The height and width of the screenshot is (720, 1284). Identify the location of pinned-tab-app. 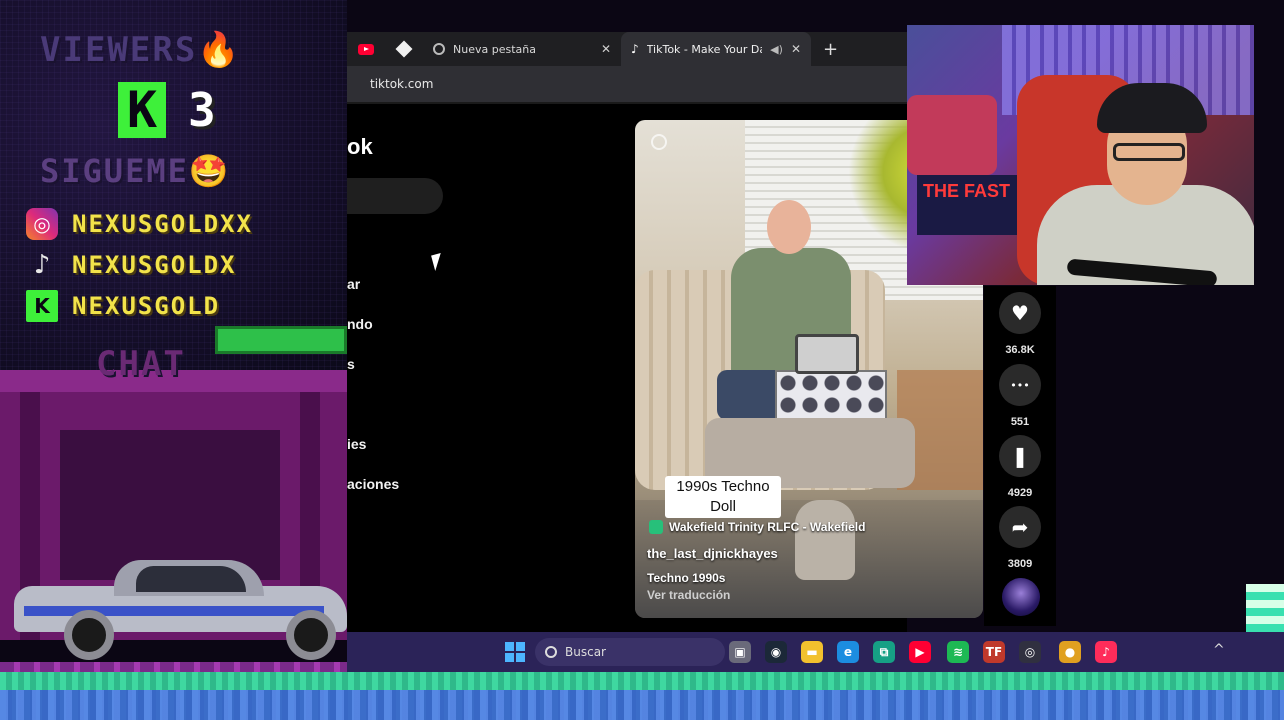
(404, 49).